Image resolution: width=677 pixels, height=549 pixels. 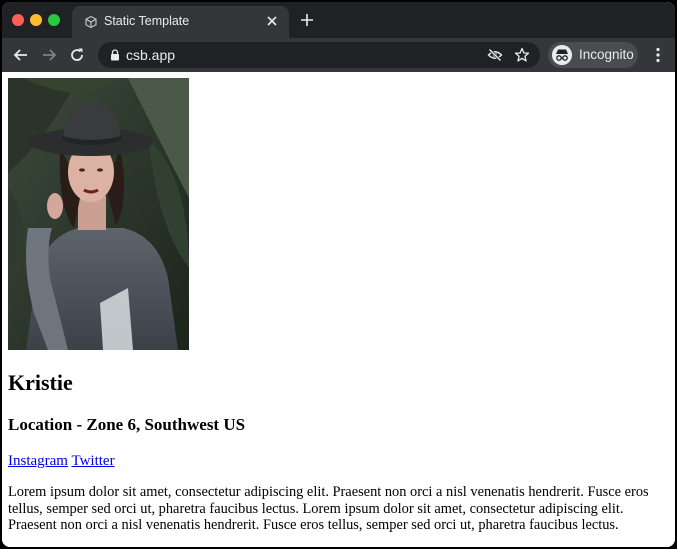 What do you see at coordinates (92, 461) in the screenshot?
I see `twitter-link: Twitter` at bounding box center [92, 461].